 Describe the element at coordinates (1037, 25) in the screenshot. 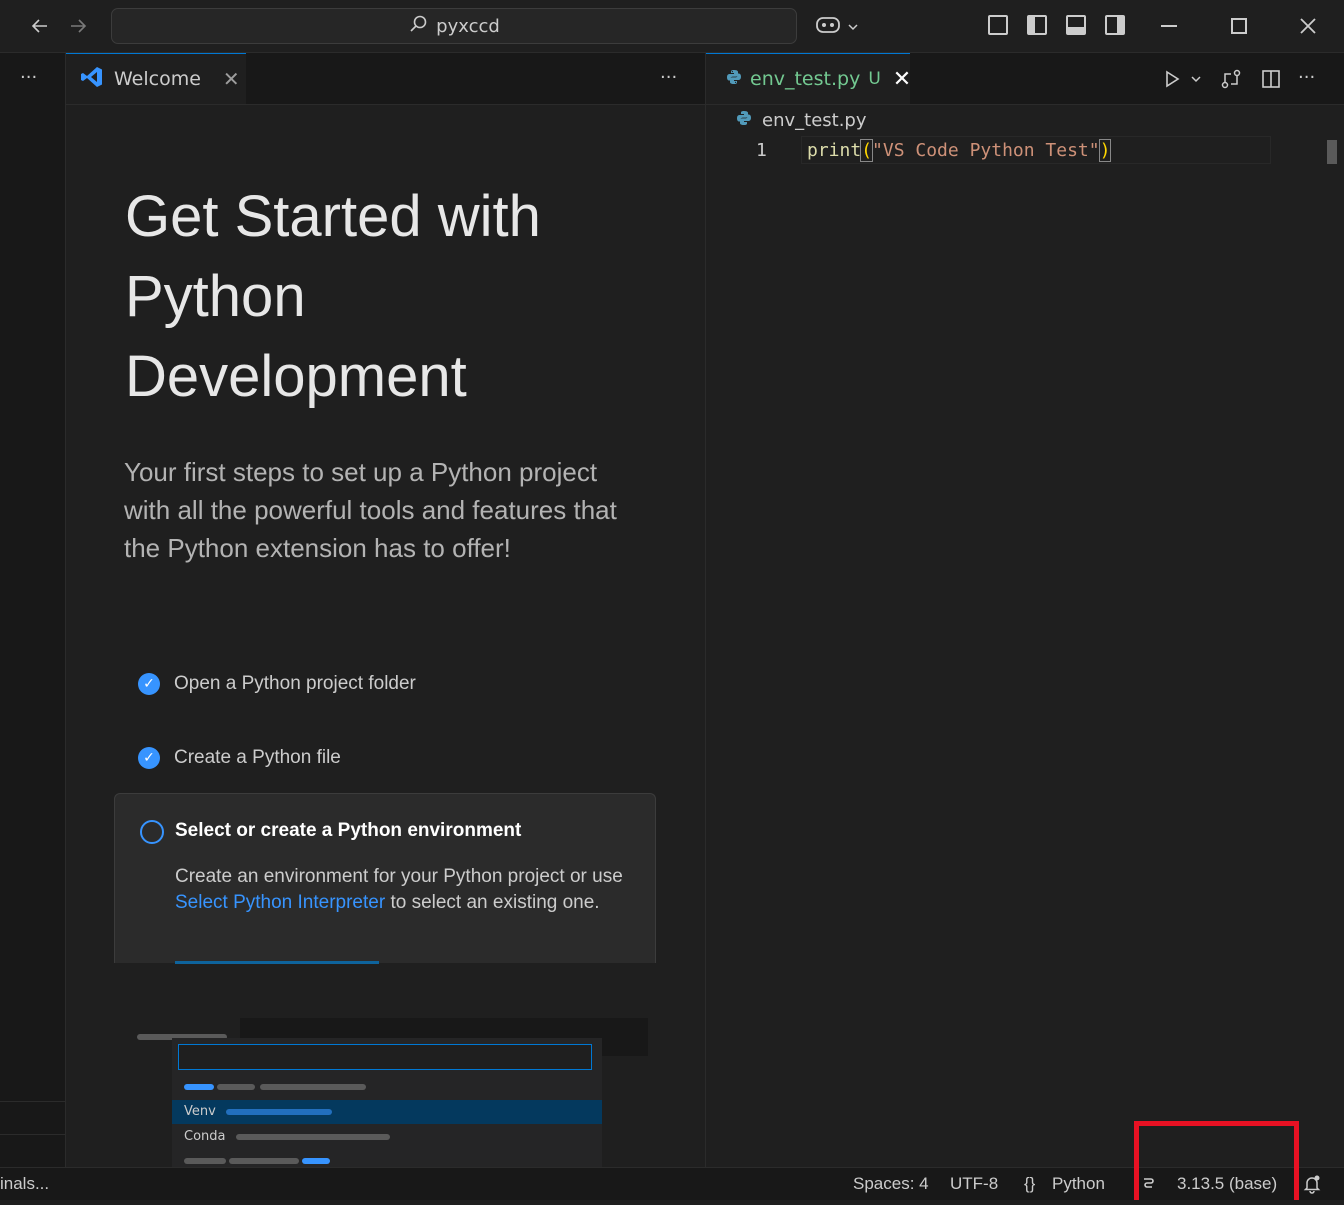

I see `toggle-primary-sidebar-icon` at that location.